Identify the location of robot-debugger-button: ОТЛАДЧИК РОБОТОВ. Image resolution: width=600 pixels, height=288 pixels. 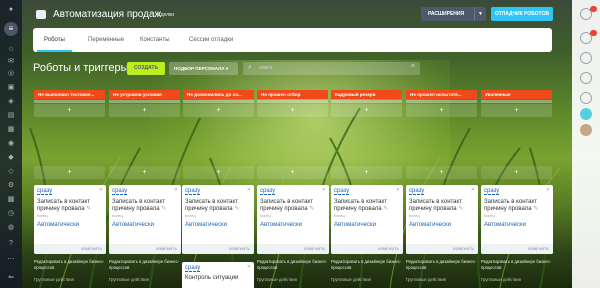
(522, 14).